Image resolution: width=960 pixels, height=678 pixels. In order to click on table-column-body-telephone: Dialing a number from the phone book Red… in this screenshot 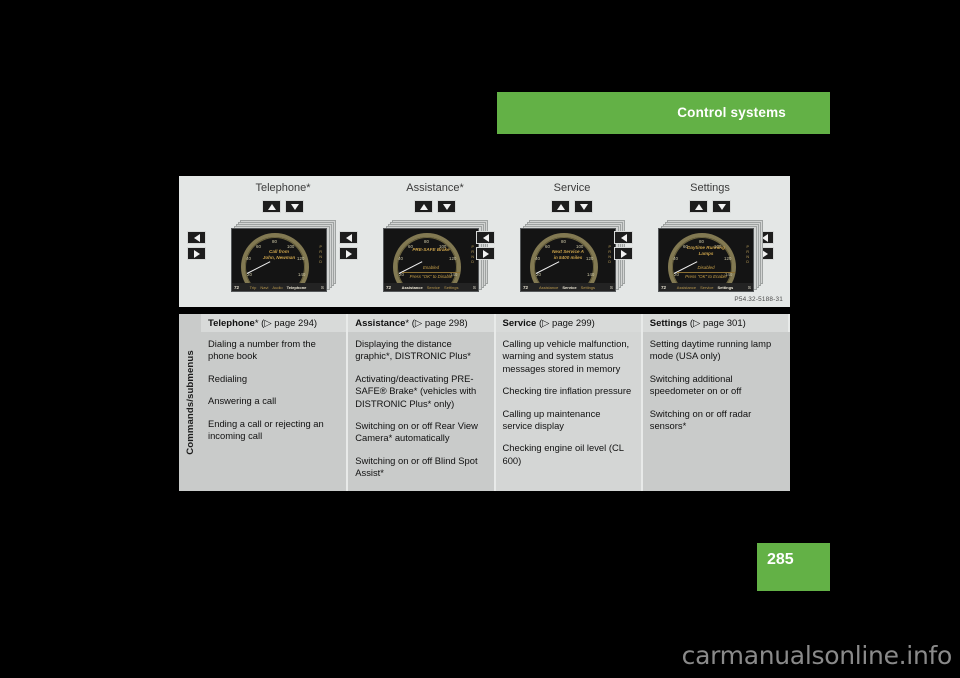, I will do `click(275, 411)`.